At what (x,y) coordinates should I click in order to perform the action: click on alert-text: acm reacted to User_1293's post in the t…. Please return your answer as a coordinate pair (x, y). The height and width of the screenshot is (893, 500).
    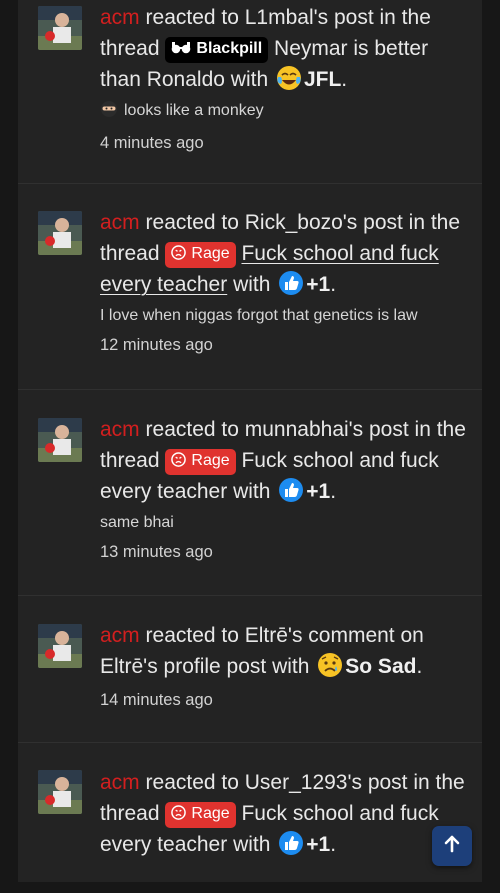
    Looking at the image, I should click on (286, 813).